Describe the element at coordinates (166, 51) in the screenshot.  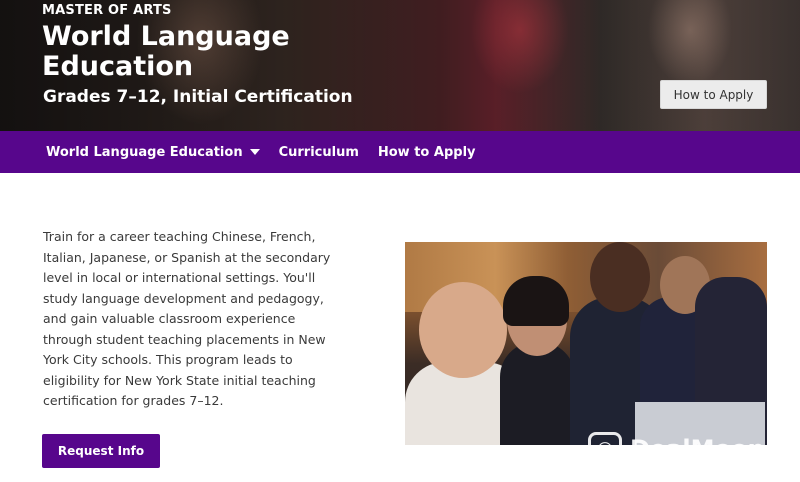
I see `page-title: World Language Education` at that location.